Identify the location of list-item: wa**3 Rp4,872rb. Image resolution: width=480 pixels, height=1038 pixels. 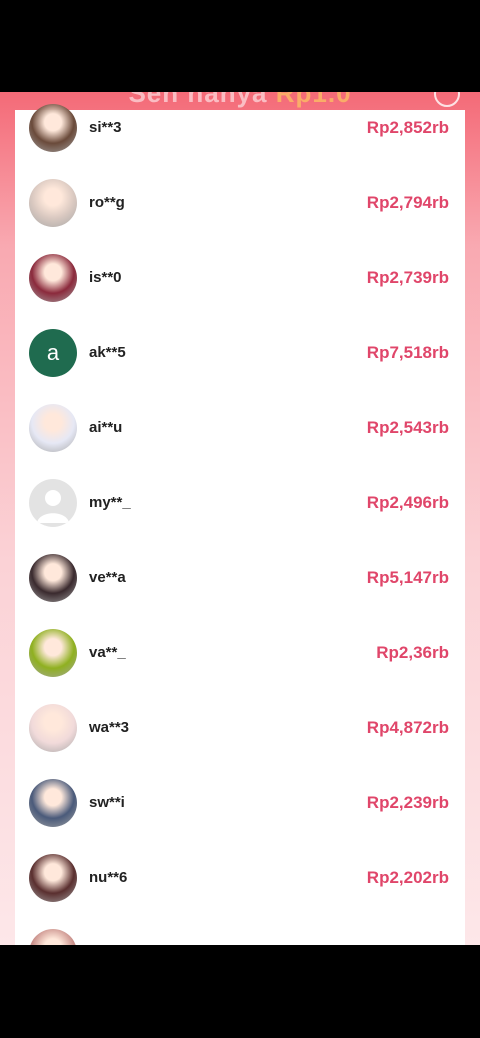
(240, 727).